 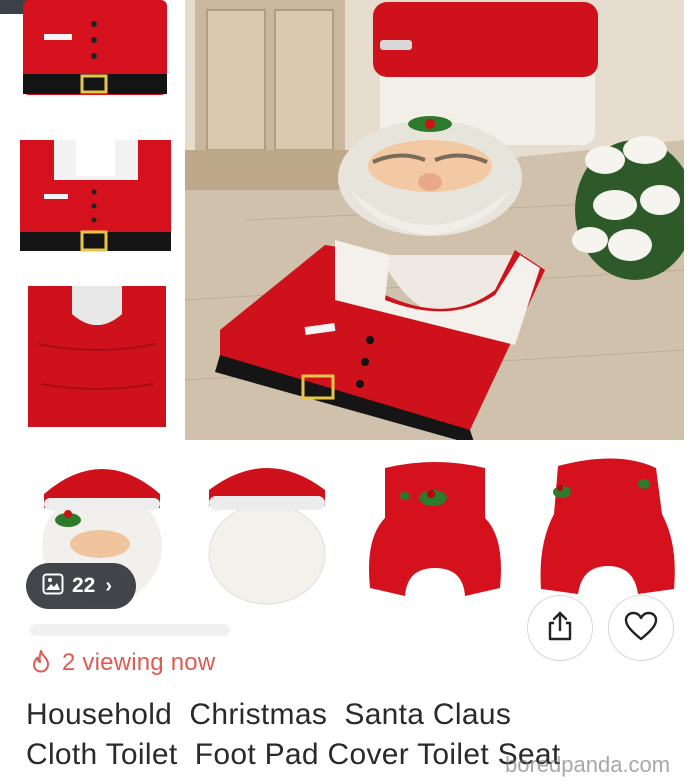 What do you see at coordinates (97, 357) in the screenshot?
I see `thumbnail-mat-back` at bounding box center [97, 357].